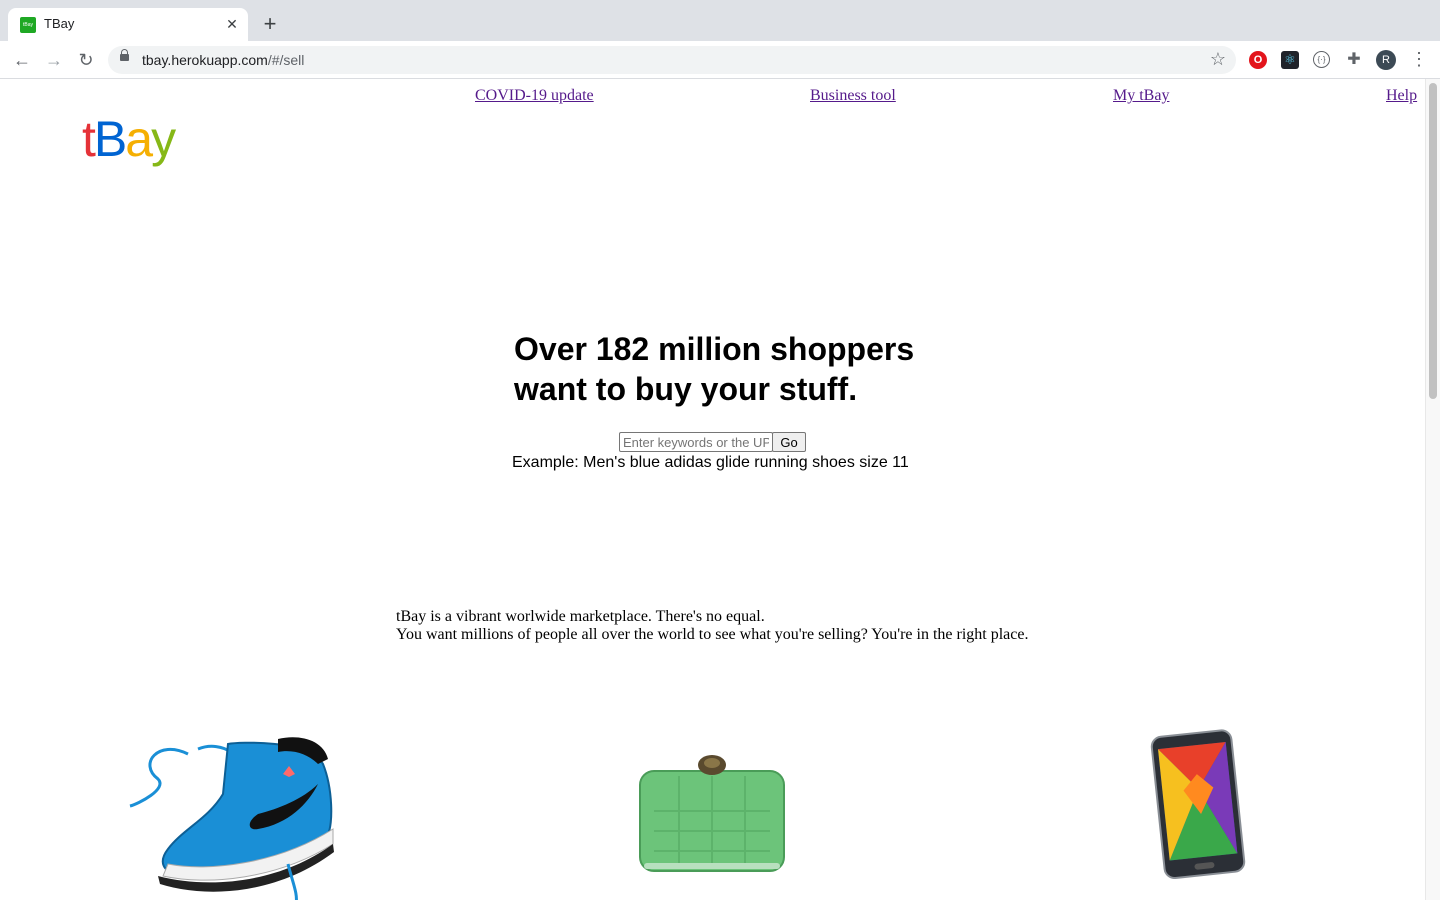  Describe the element at coordinates (270, 25) in the screenshot. I see `new-tab-icon: +` at that location.